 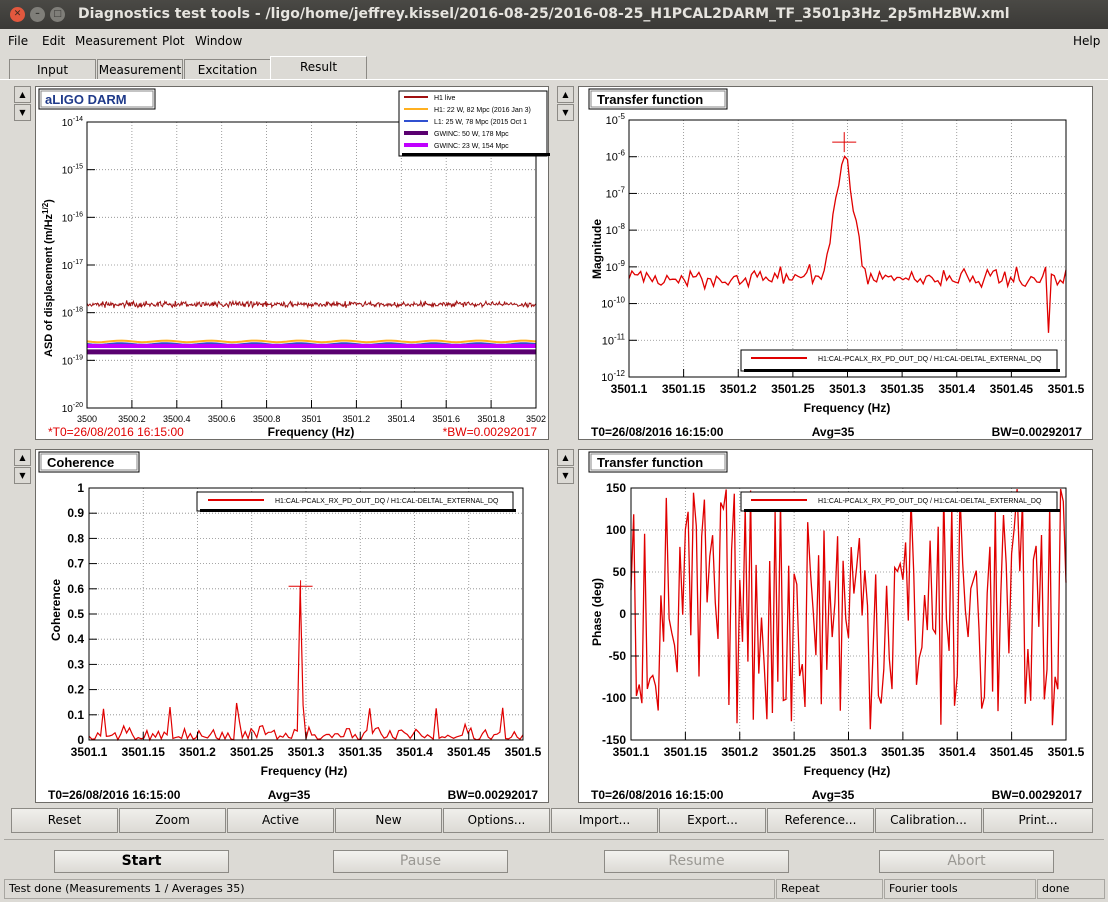 I want to click on coh-ytick-label: 0.6, so click(x=75, y=589).